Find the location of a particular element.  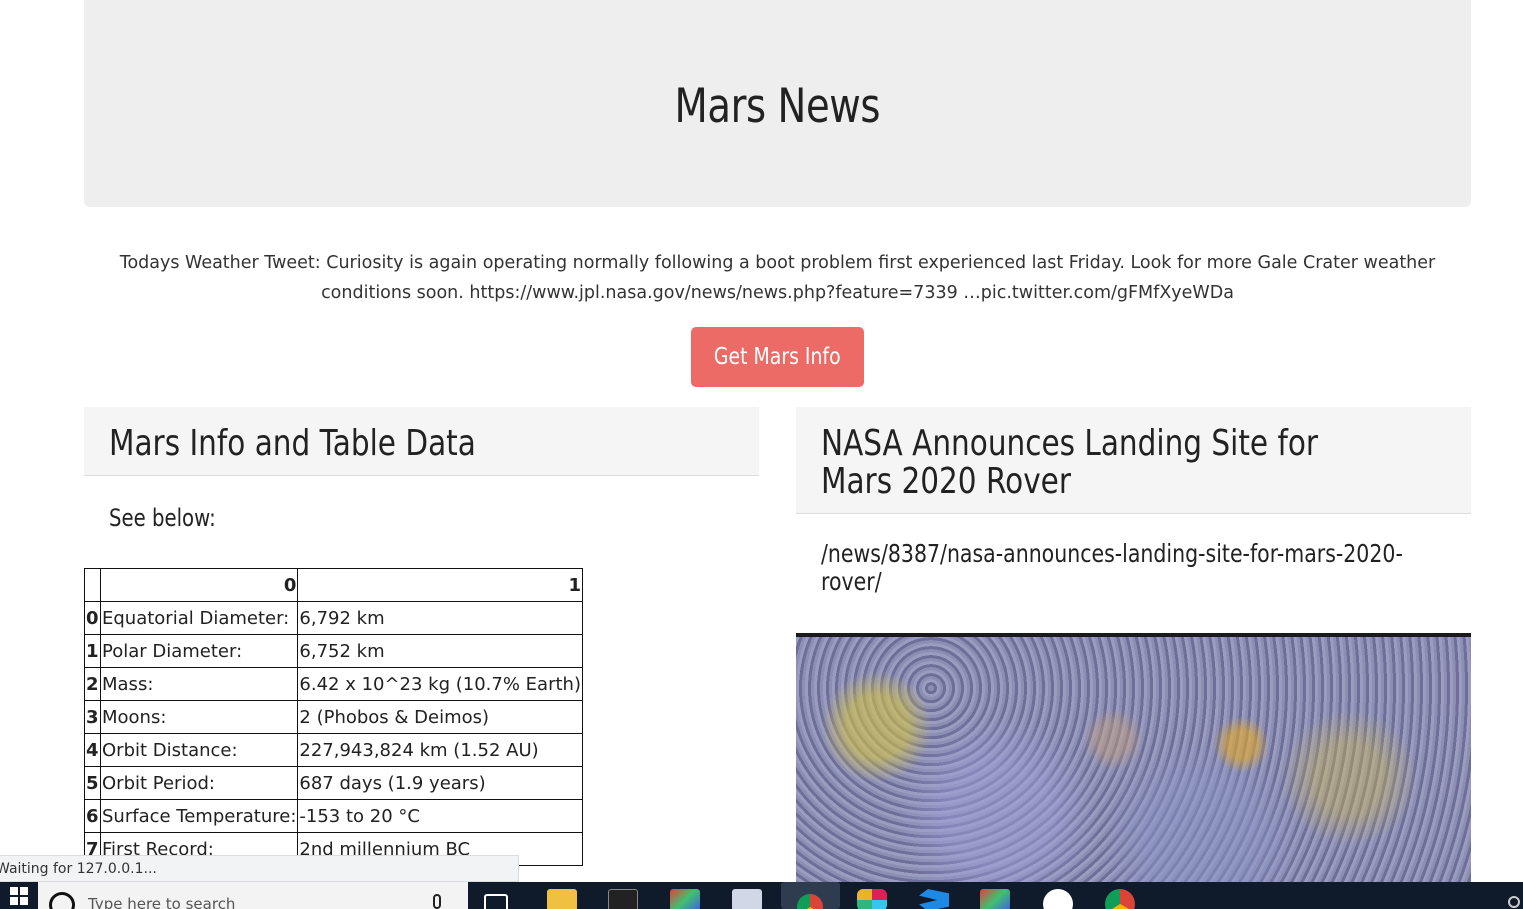

search-icon is located at coordinates (62, 900).